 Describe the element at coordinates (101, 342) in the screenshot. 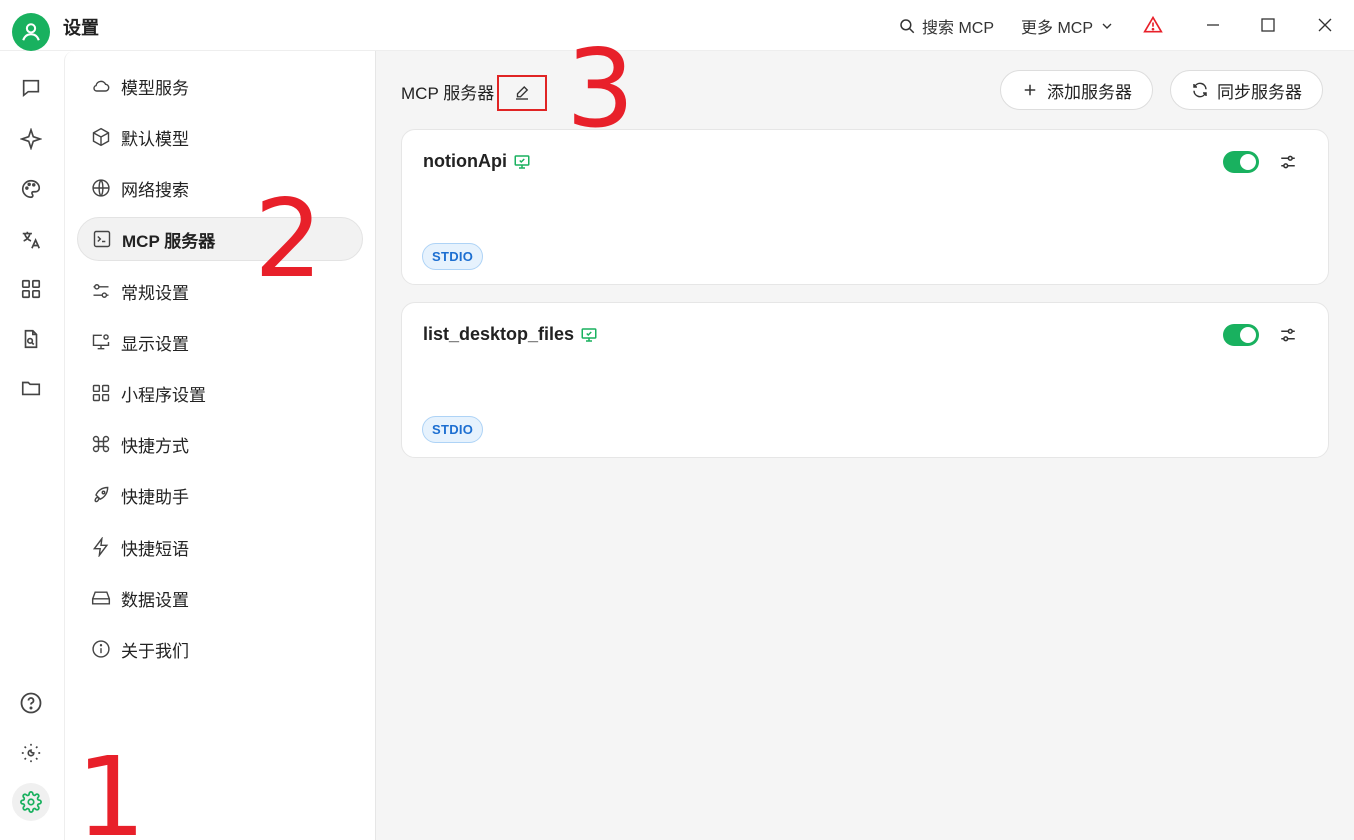

I see `monitor-gear-icon` at that location.